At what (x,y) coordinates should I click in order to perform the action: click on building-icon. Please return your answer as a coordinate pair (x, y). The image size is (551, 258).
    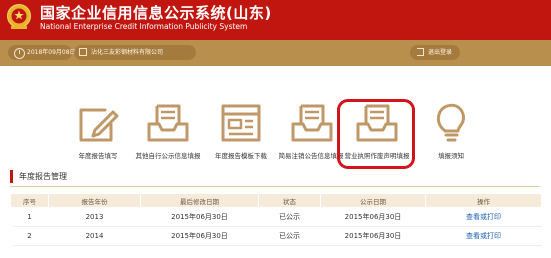
    Looking at the image, I should click on (83, 52).